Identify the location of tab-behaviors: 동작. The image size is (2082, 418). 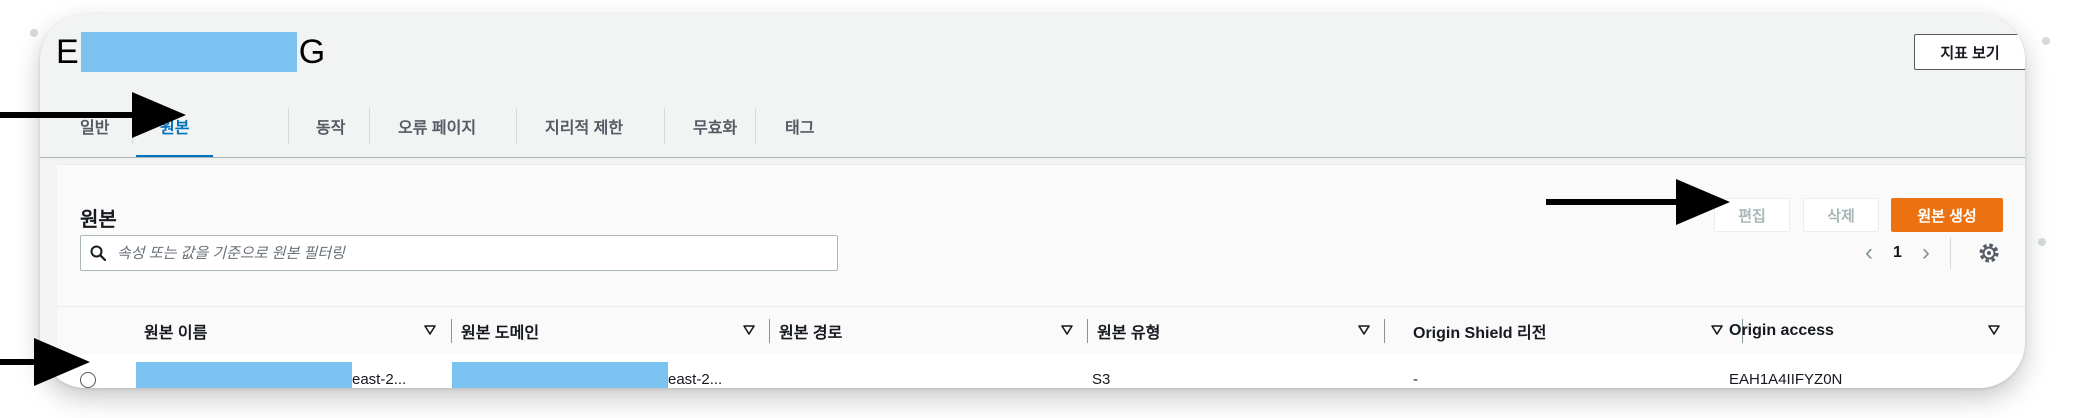
(330, 126).